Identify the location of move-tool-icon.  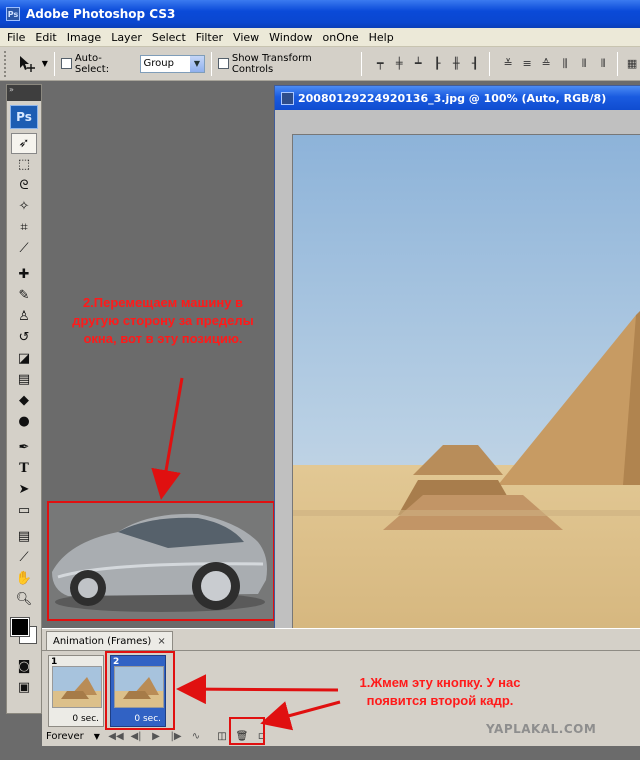
(27, 64).